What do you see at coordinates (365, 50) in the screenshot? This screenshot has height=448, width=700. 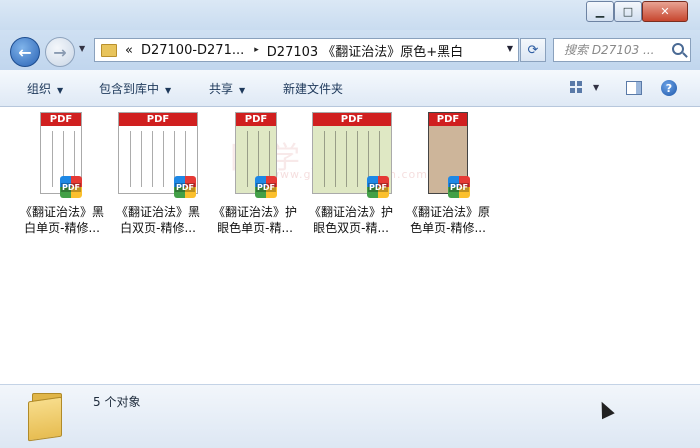 I see `breadcrumb-current: D27103 《翻证治法》原色+黑白` at bounding box center [365, 50].